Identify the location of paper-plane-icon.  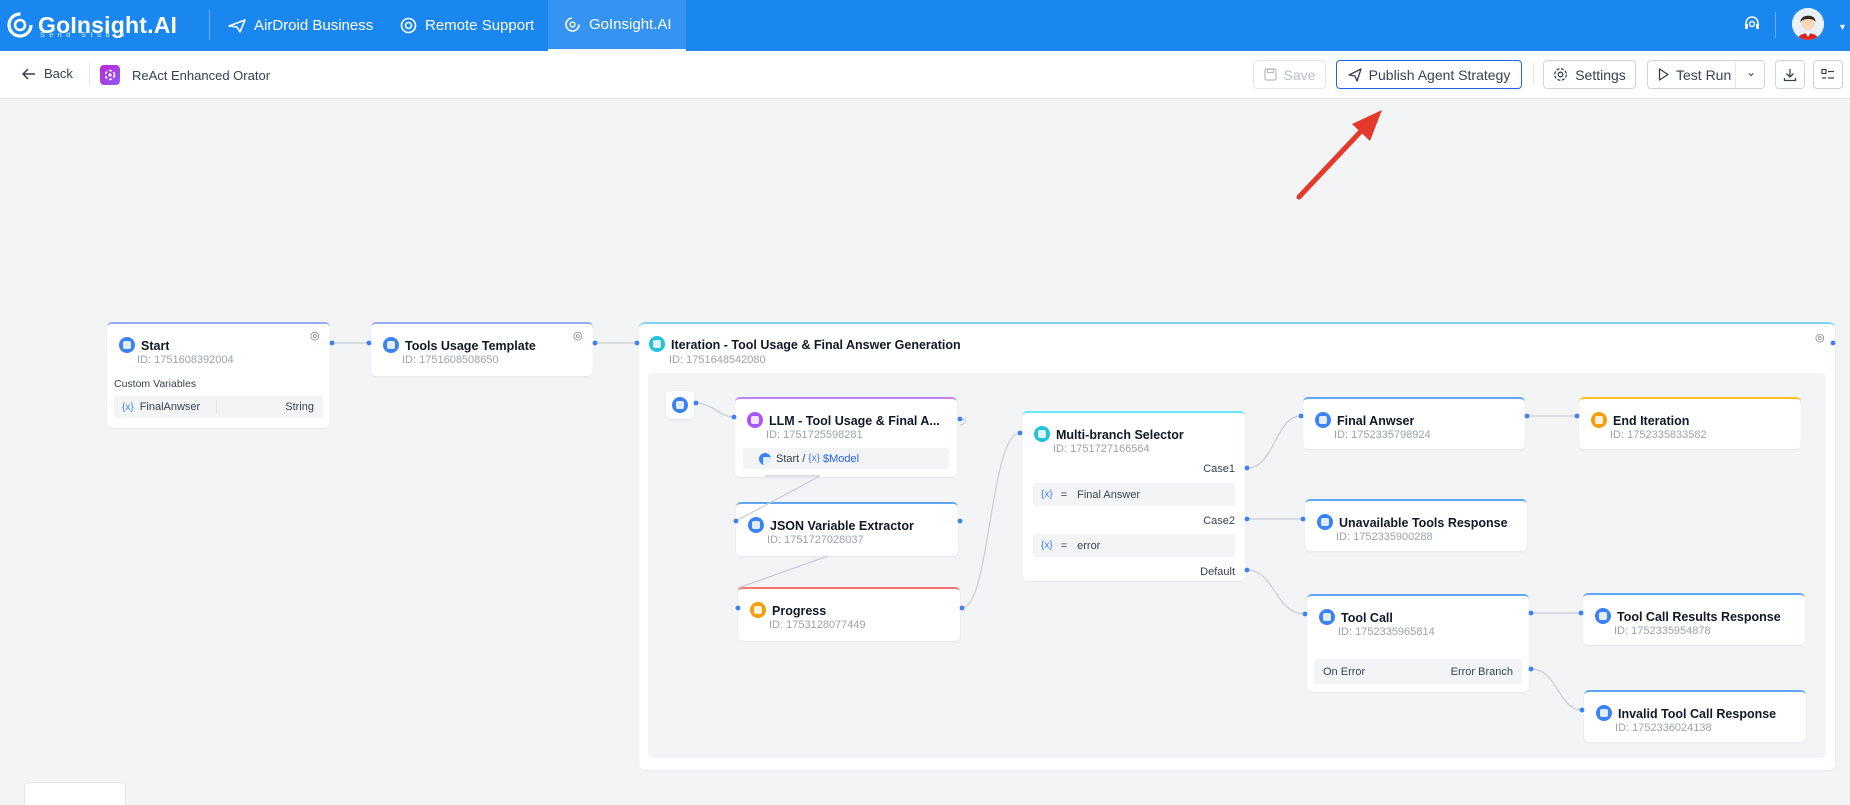
(237, 25).